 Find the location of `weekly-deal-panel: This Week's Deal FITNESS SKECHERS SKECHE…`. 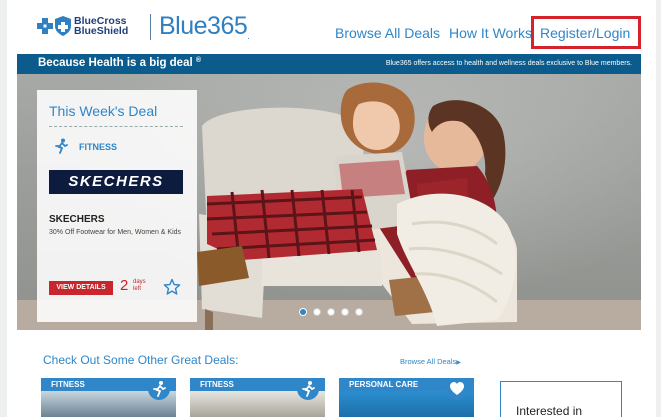

weekly-deal-panel: This Week's Deal FITNESS SKECHERS SKECHE… is located at coordinates (117, 206).